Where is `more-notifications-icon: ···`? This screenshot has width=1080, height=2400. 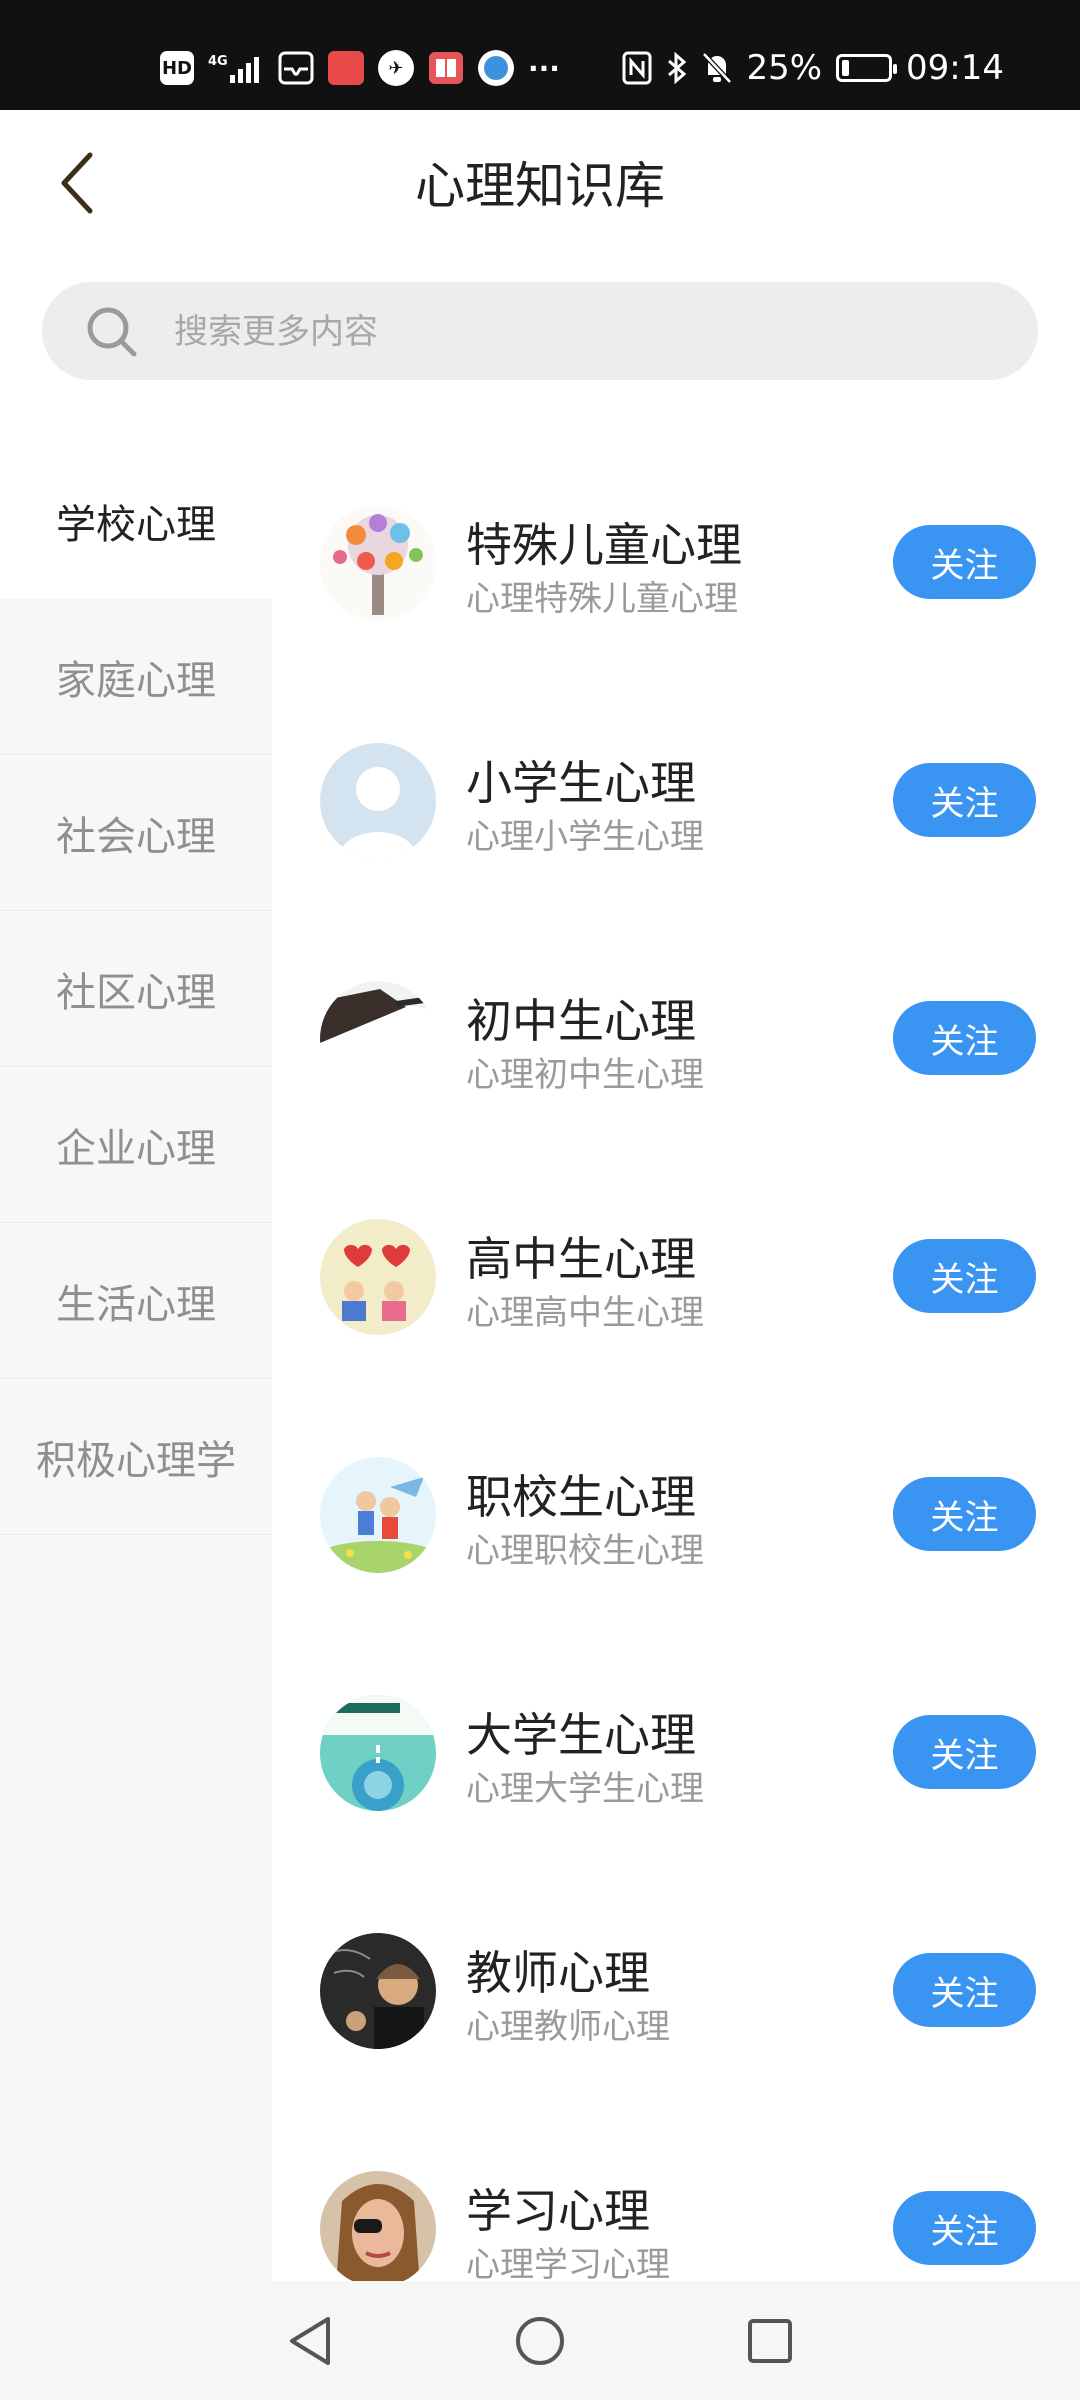 more-notifications-icon: ··· is located at coordinates (544, 68).